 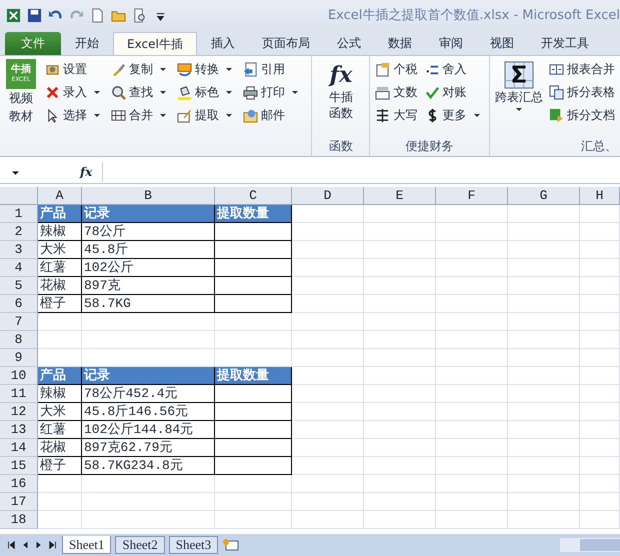 What do you see at coordinates (33, 43) in the screenshot?
I see `ribbon-tab: 文件` at bounding box center [33, 43].